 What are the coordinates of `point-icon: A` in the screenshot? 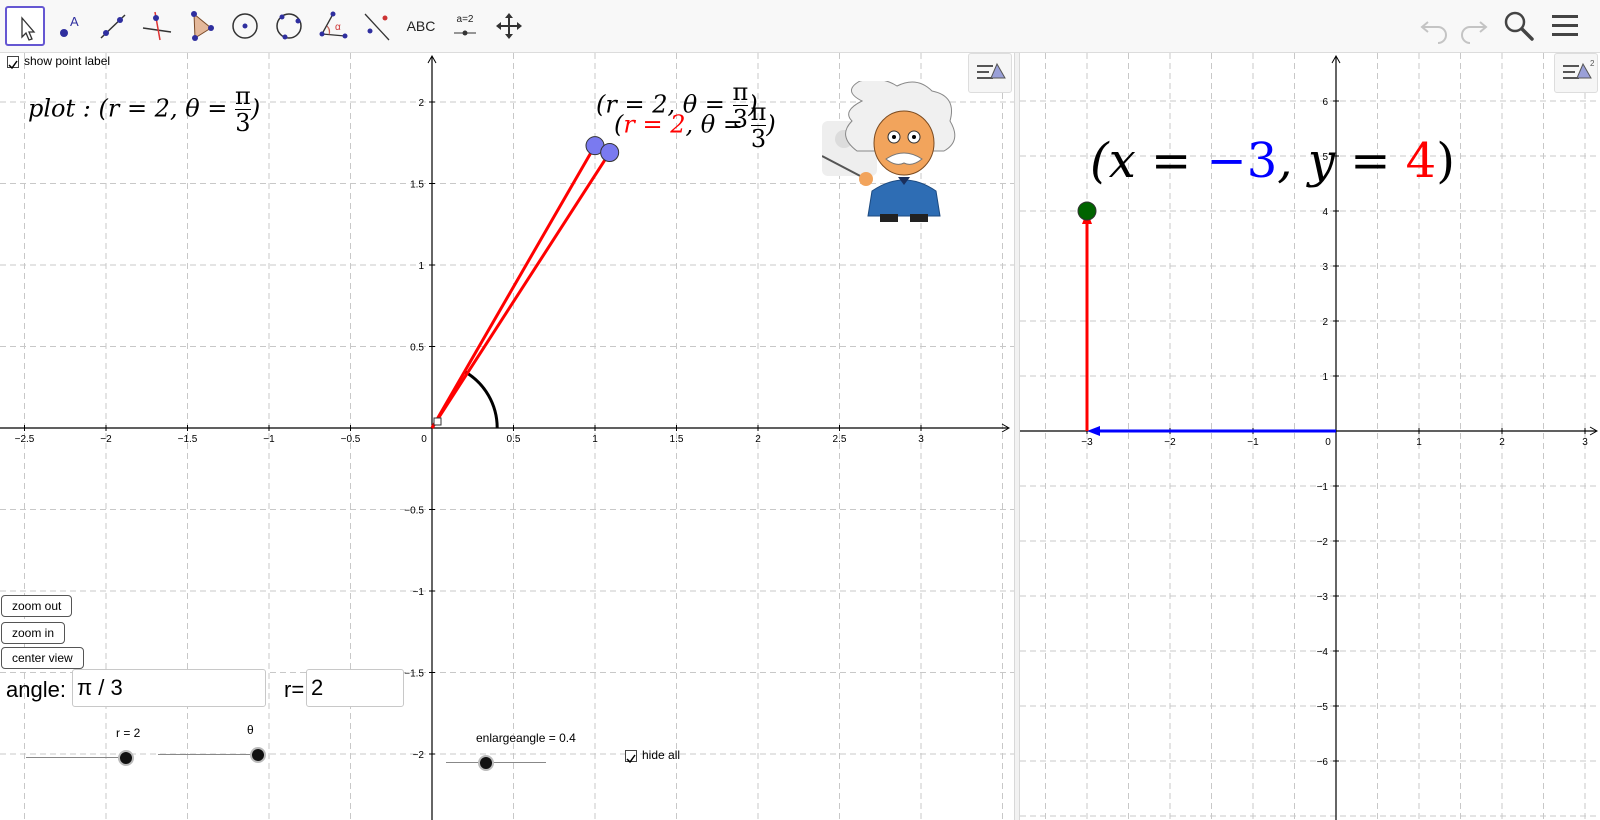 It's located at (69, 25).